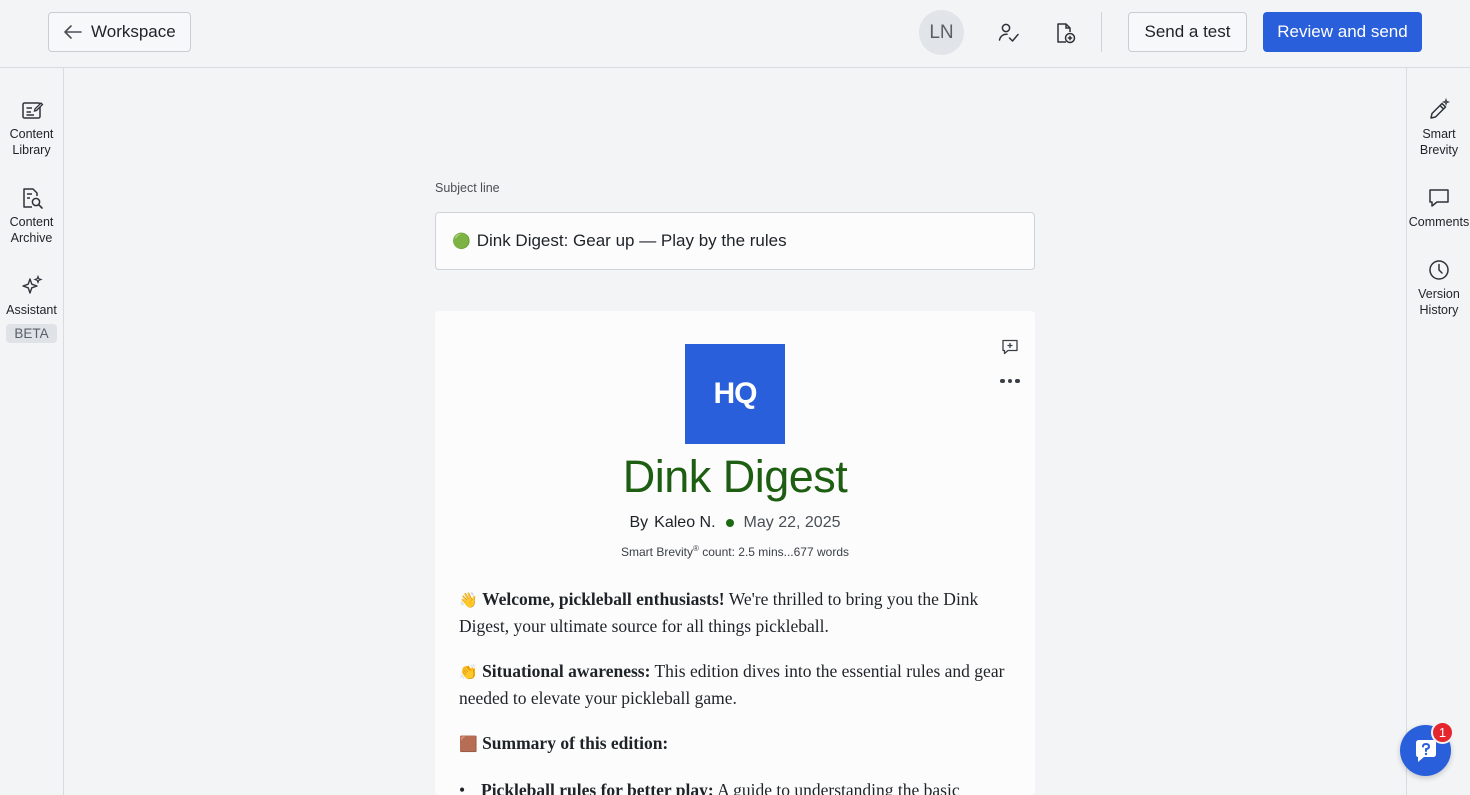 The width and height of the screenshot is (1470, 795). Describe the element at coordinates (735, 394) in the screenshot. I see `hq-logo: HQ` at that location.